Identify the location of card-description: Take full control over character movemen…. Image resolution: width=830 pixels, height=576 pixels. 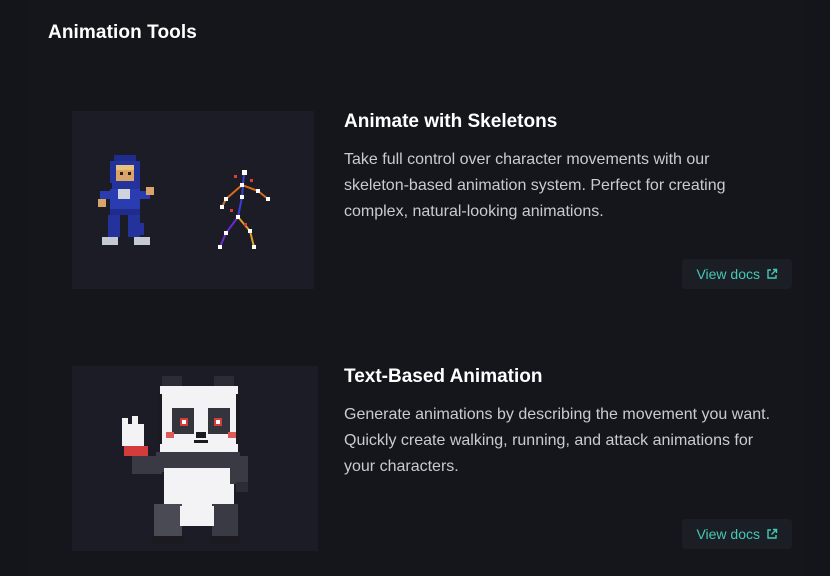
(535, 185).